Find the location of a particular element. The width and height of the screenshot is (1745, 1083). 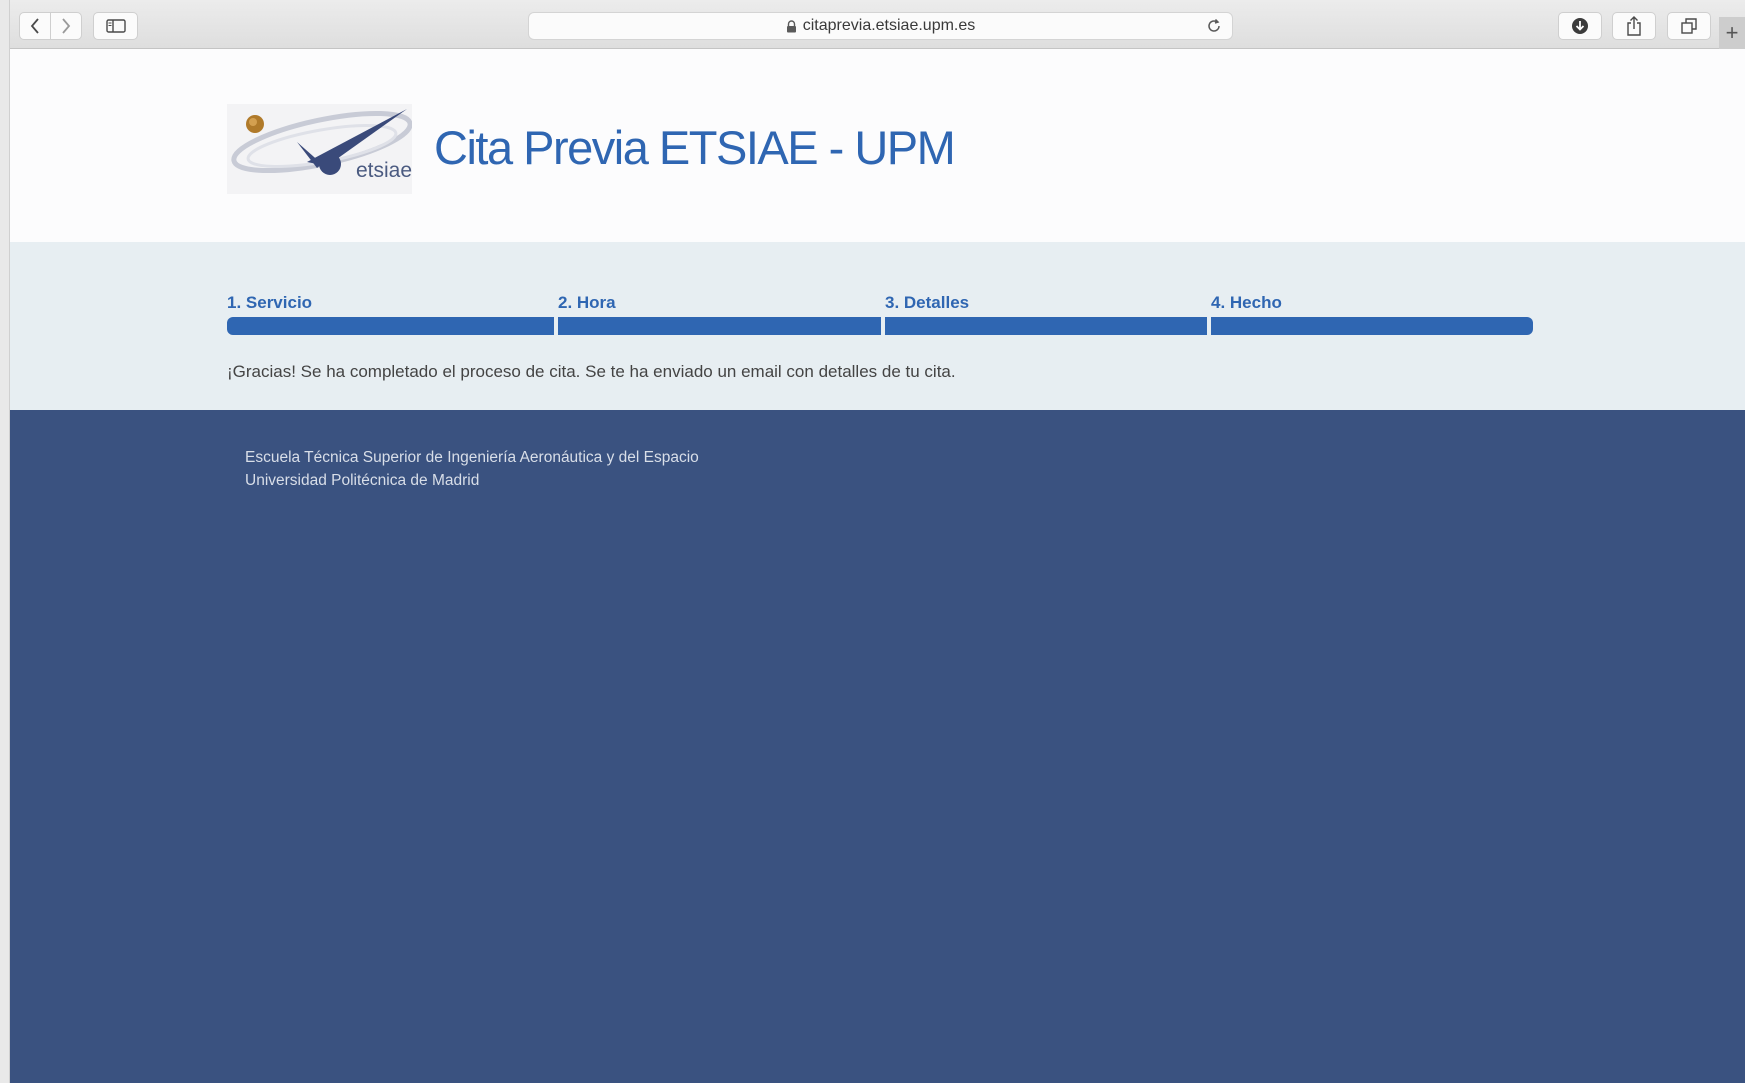

share-button is located at coordinates (1634, 26).